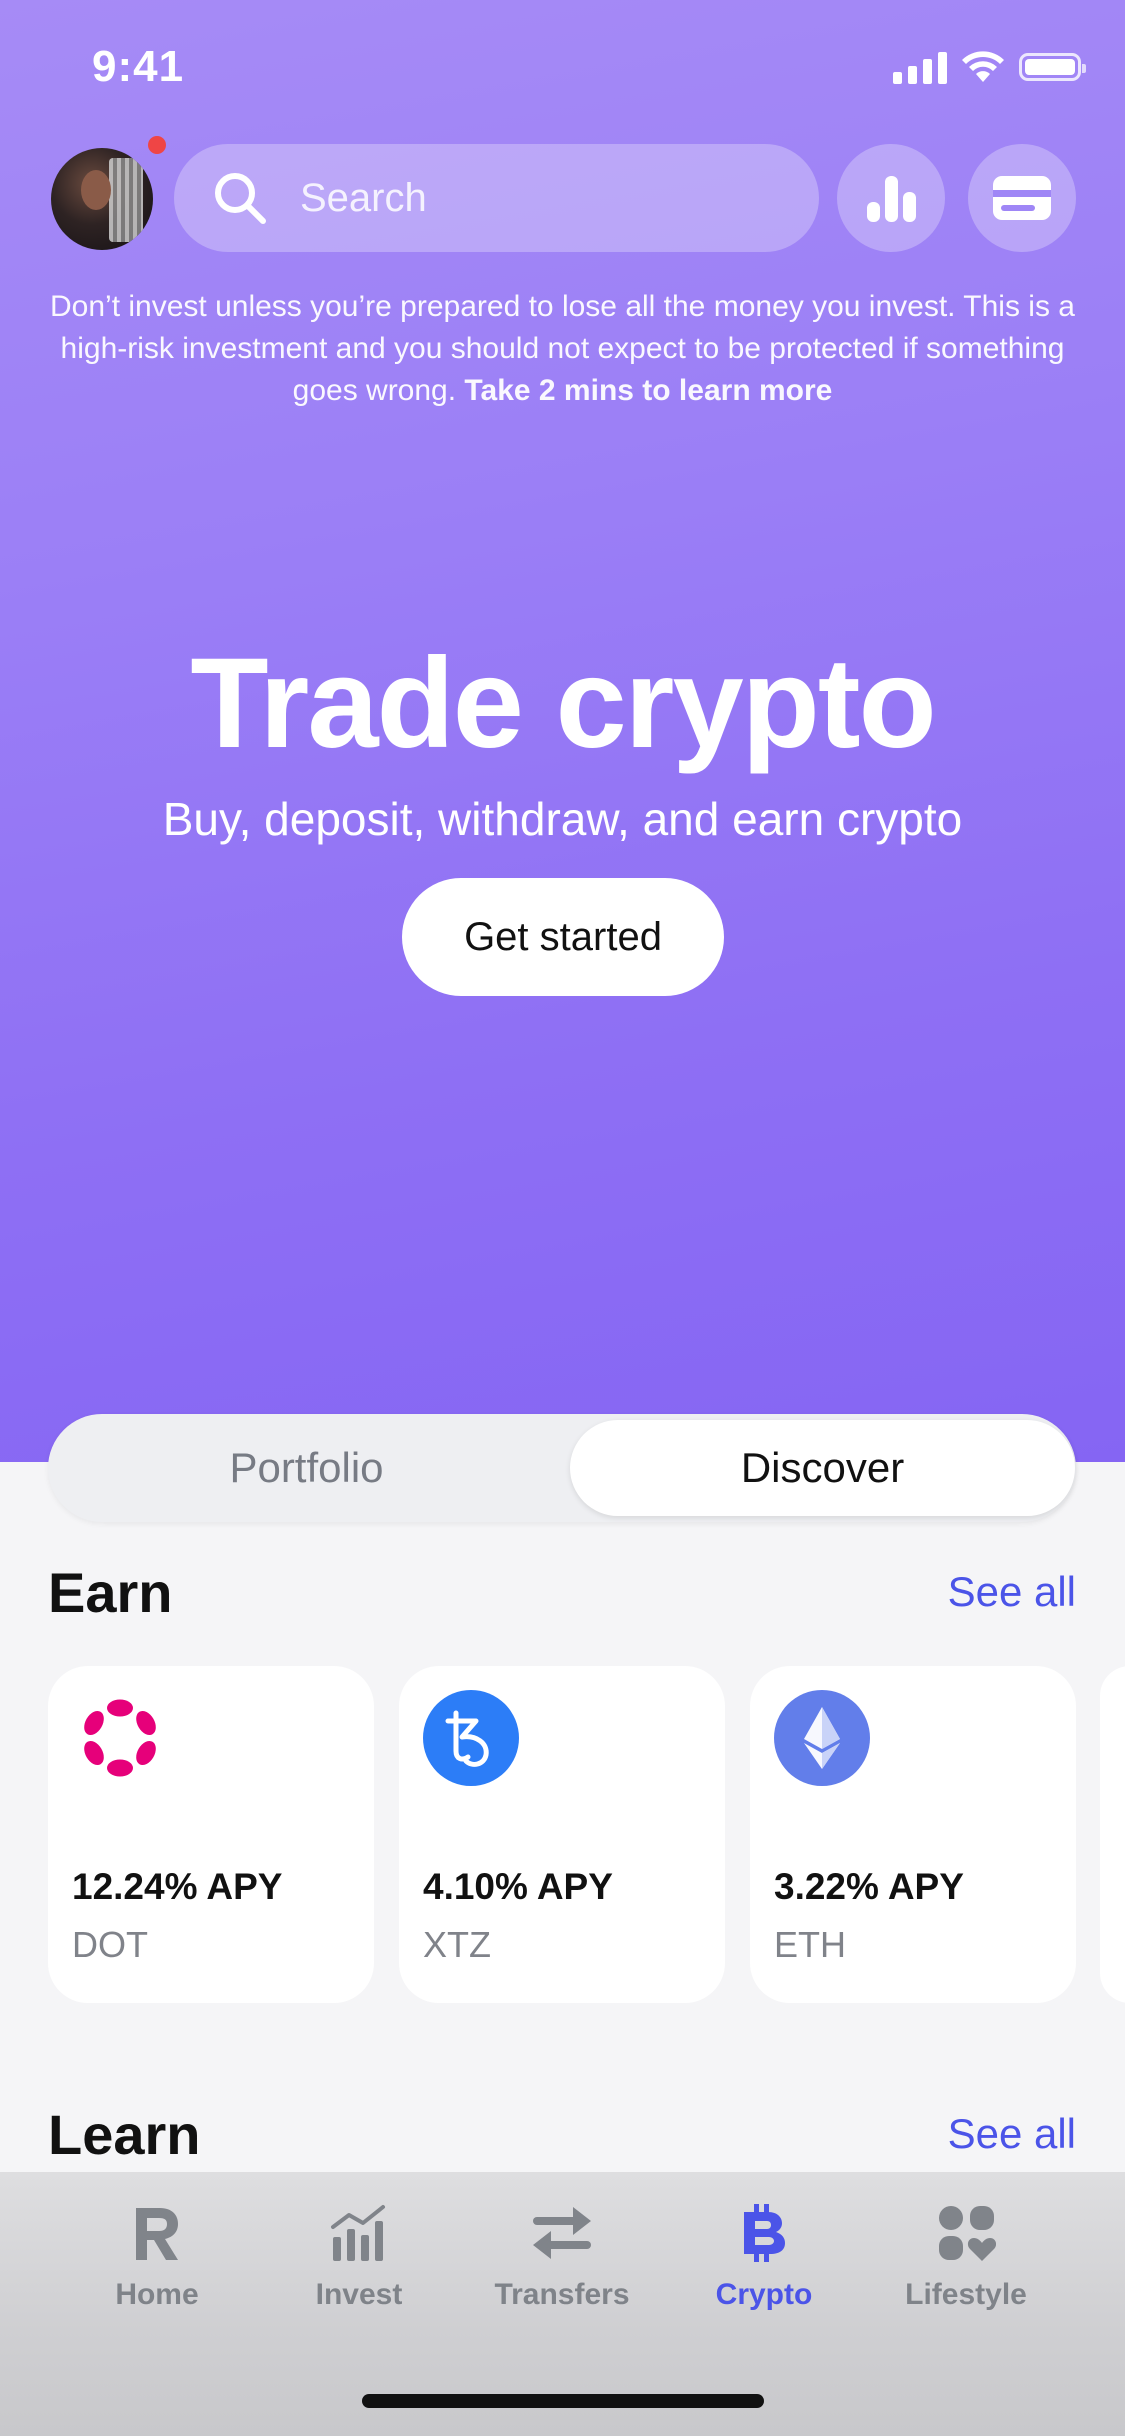 Image resolution: width=1125 pixels, height=2436 pixels. I want to click on earn-card-eth: 3.22% APY ETH, so click(913, 1834).